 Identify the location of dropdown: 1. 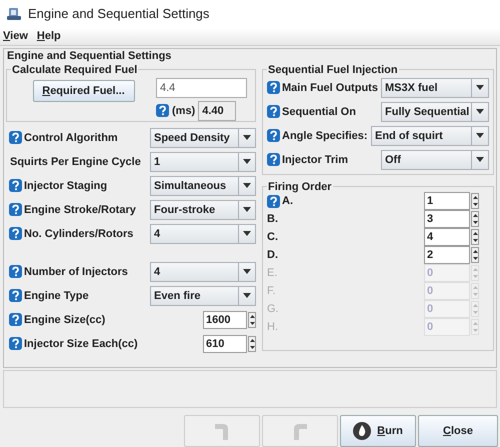
(203, 162).